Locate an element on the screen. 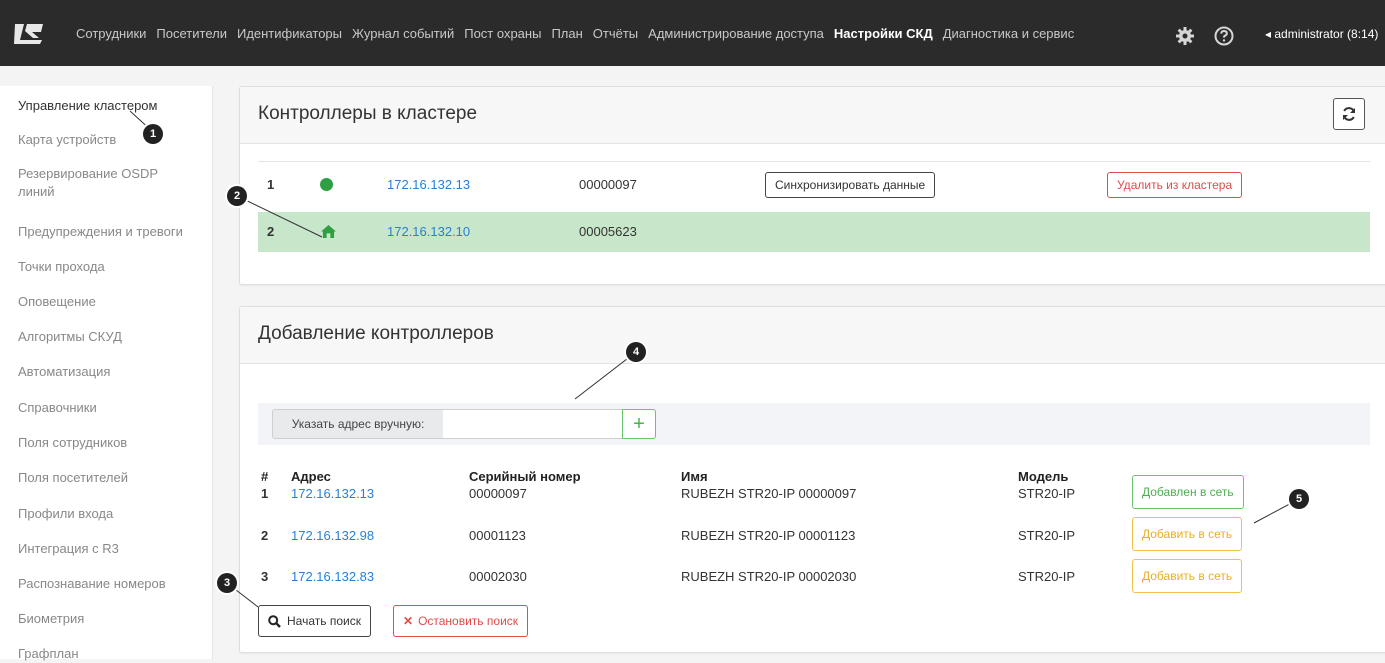  cluster-panel-header: Контроллеры в кластере is located at coordinates (812, 115).